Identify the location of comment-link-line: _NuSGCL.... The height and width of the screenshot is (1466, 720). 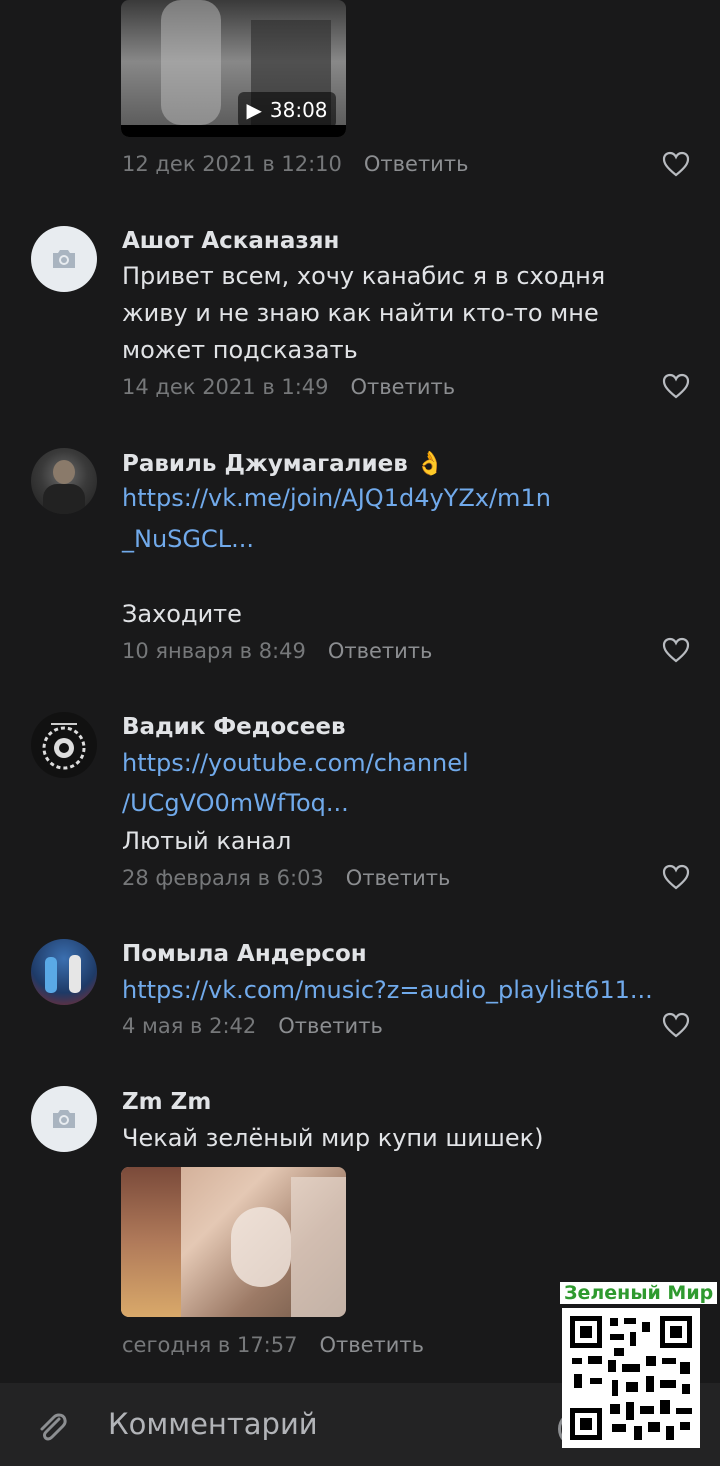
(188, 539).